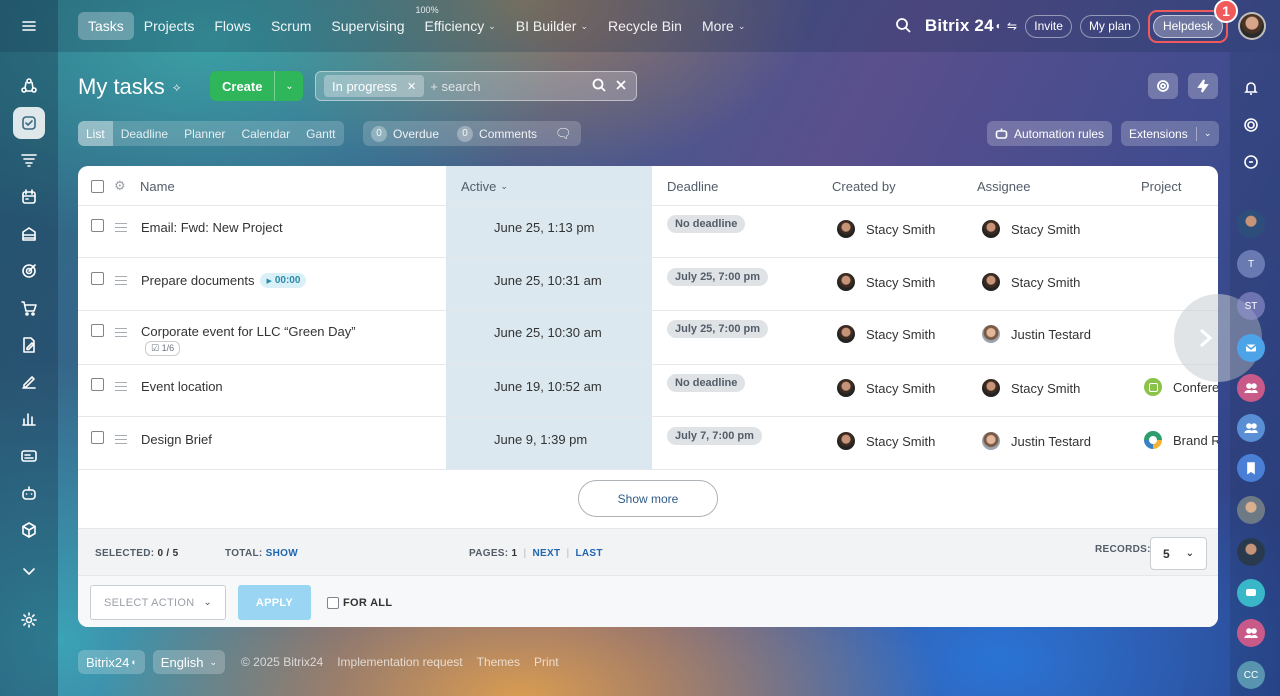 Image resolution: width=1280 pixels, height=696 pixels. I want to click on sign-pen-icon, so click(29, 382).